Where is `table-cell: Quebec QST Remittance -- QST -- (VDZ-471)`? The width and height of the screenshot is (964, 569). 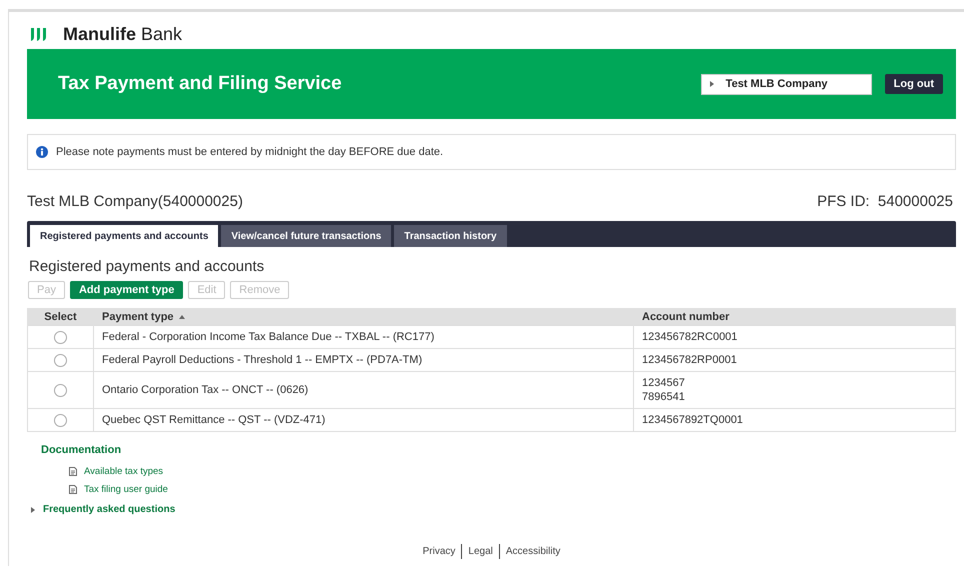
table-cell: Quebec QST Remittance -- QST -- (VDZ-471) is located at coordinates (364, 420).